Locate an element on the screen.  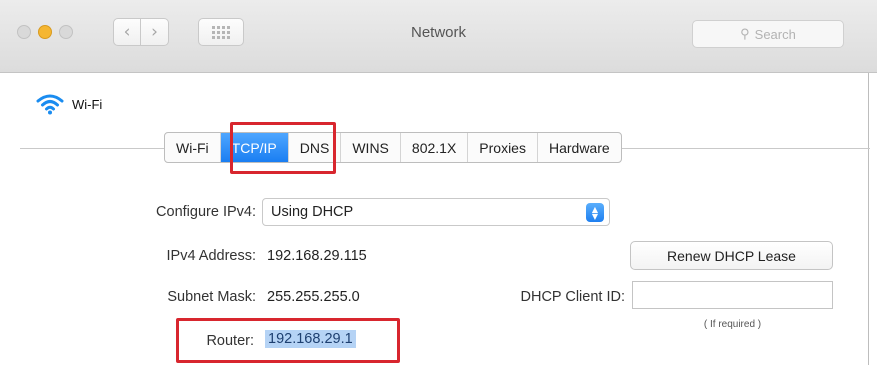
ipv4-address-value: 192.168.29.115 is located at coordinates (317, 256).